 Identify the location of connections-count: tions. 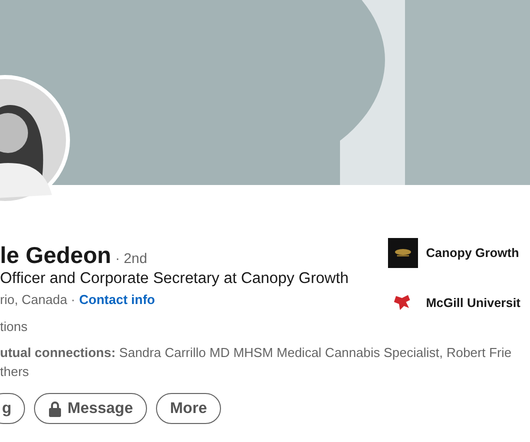
(14, 327).